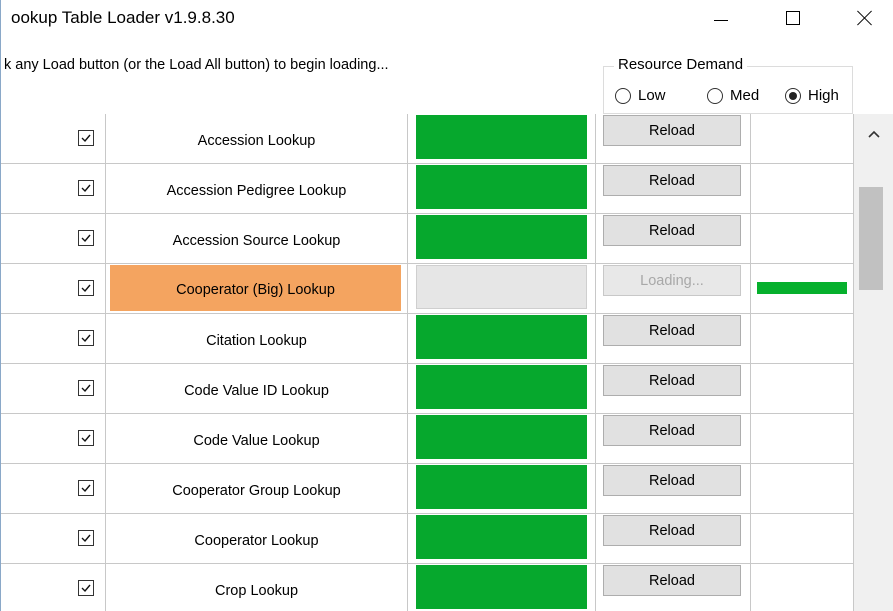 This screenshot has width=893, height=611. I want to click on radio-high-indicator, so click(793, 95).